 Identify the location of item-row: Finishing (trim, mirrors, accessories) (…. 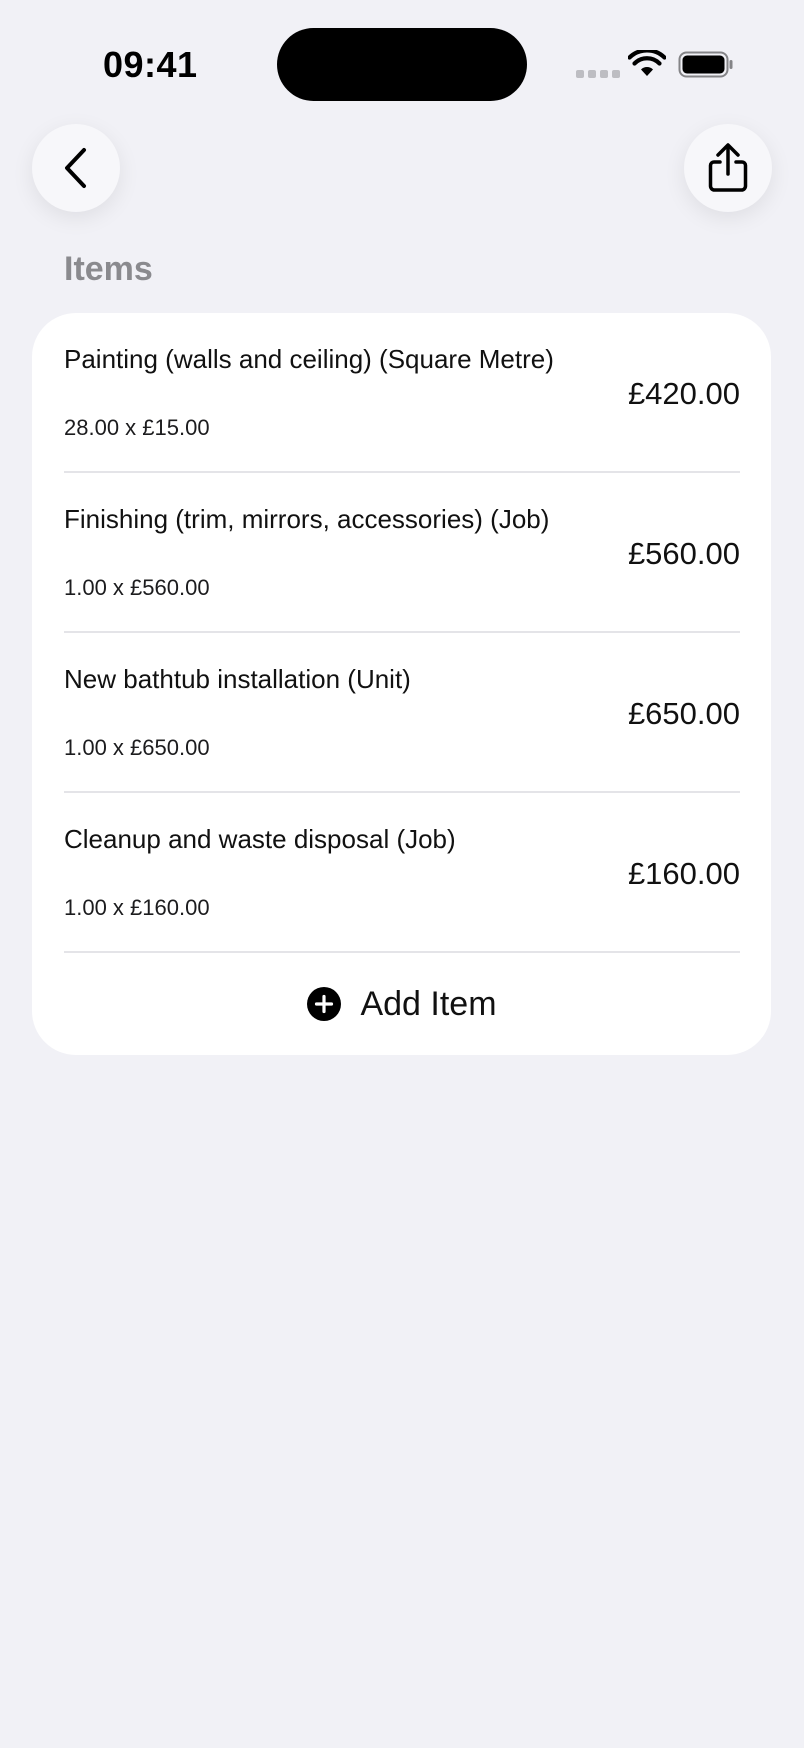
(402, 553).